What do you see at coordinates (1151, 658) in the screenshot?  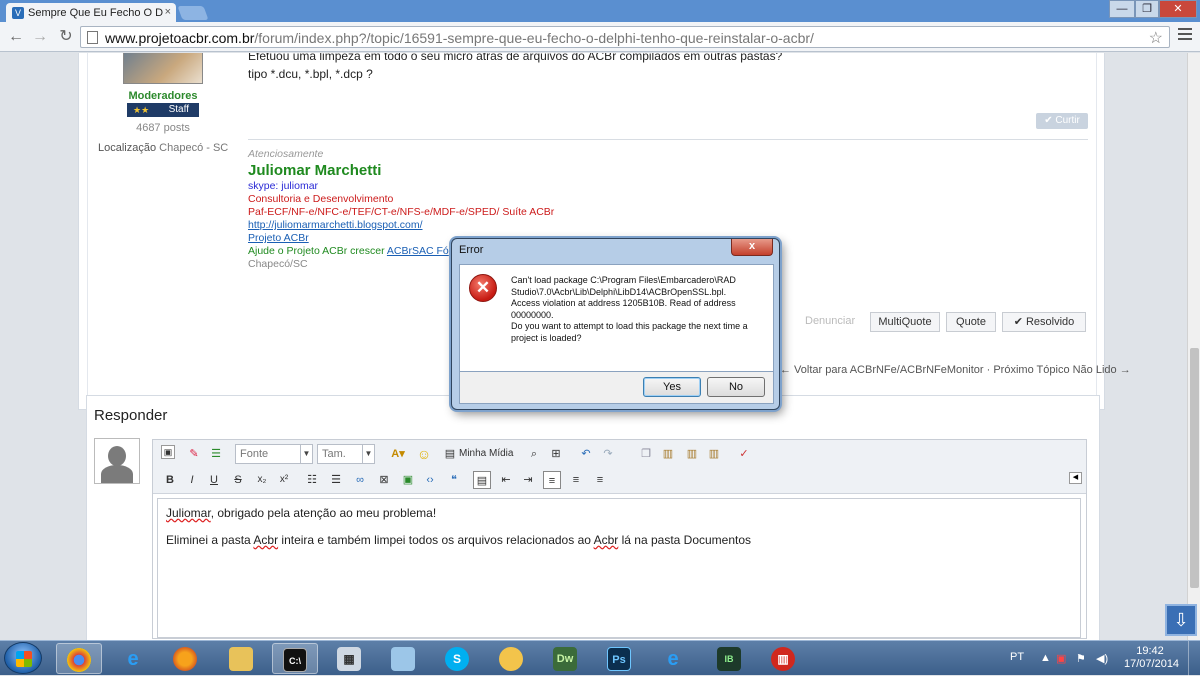 I see `clock: 19:42 17/07/2014` at bounding box center [1151, 658].